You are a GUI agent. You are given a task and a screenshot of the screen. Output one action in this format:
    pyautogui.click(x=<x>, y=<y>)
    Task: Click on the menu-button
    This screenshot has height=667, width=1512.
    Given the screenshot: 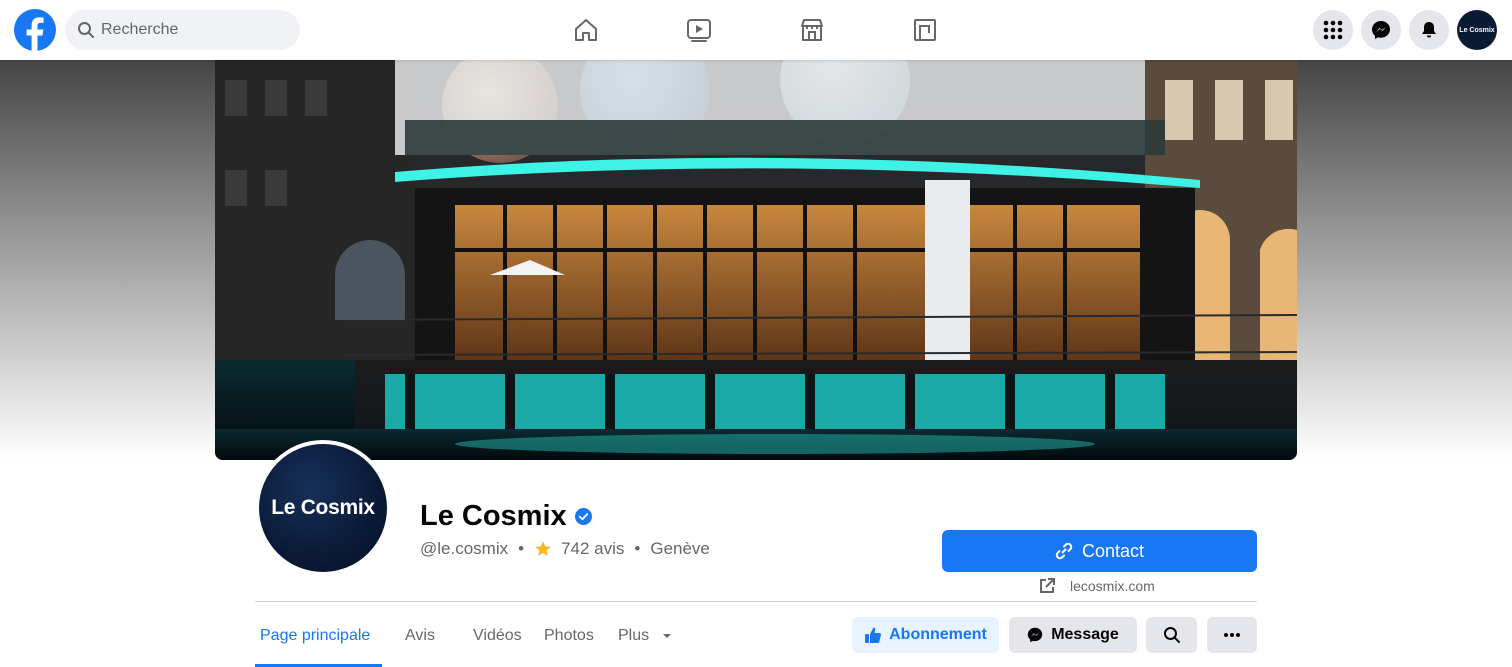 What is the action you would take?
    pyautogui.click(x=1333, y=30)
    